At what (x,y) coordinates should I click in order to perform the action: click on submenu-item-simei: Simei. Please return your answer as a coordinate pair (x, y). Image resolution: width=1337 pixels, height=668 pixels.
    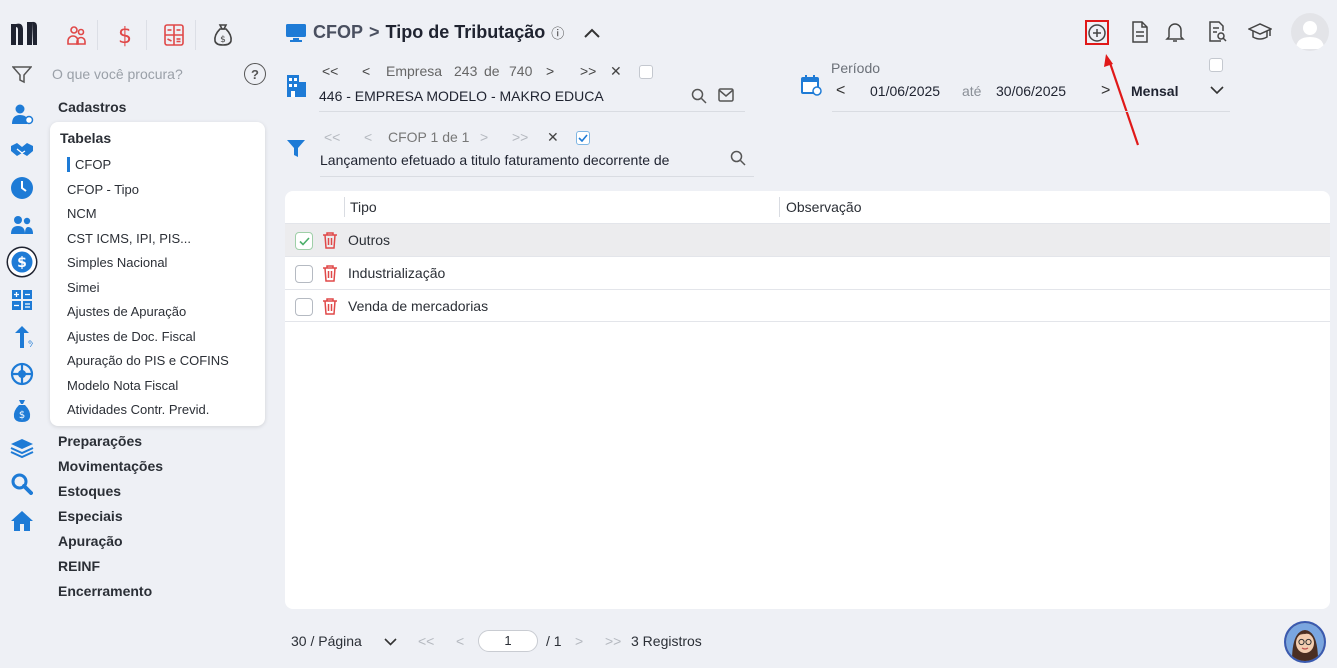
    Looking at the image, I should click on (83, 287).